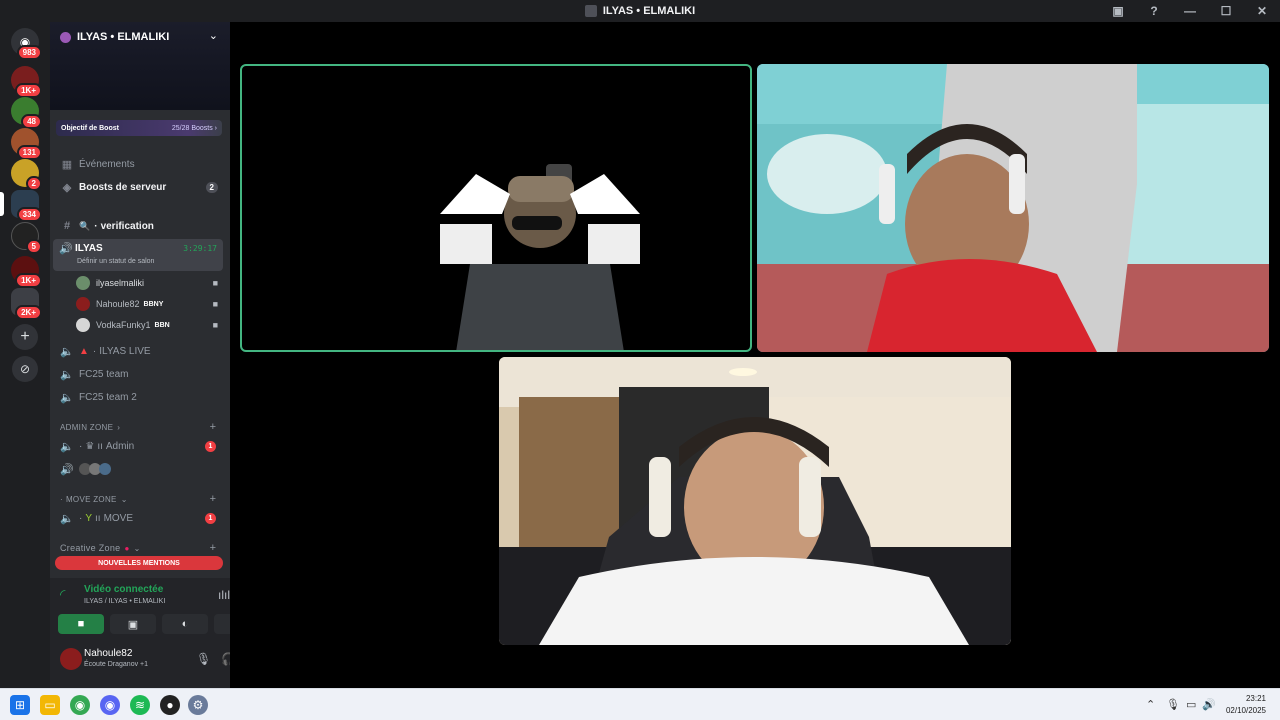 This screenshot has width=1280, height=720. I want to click on voice-user: Nahoule82 BBNY ■, so click(149, 304).